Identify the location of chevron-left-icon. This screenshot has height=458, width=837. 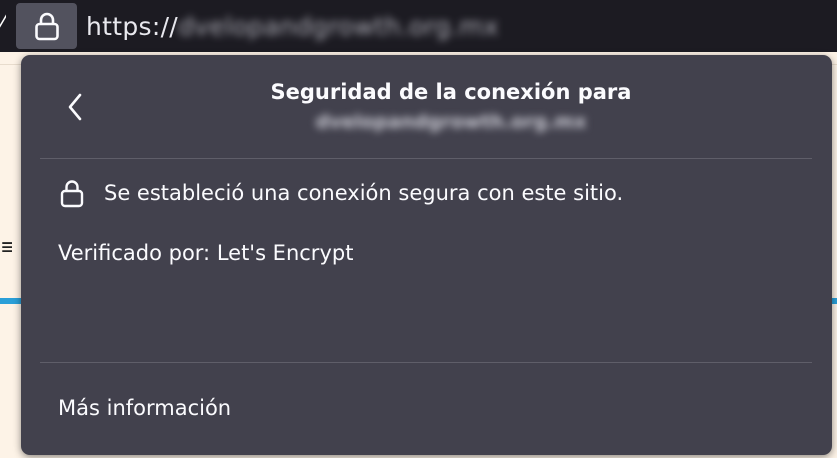
(75, 107).